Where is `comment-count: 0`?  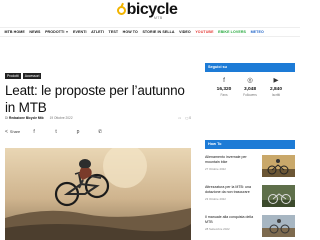
comment-count: 0 is located at coordinates (190, 118).